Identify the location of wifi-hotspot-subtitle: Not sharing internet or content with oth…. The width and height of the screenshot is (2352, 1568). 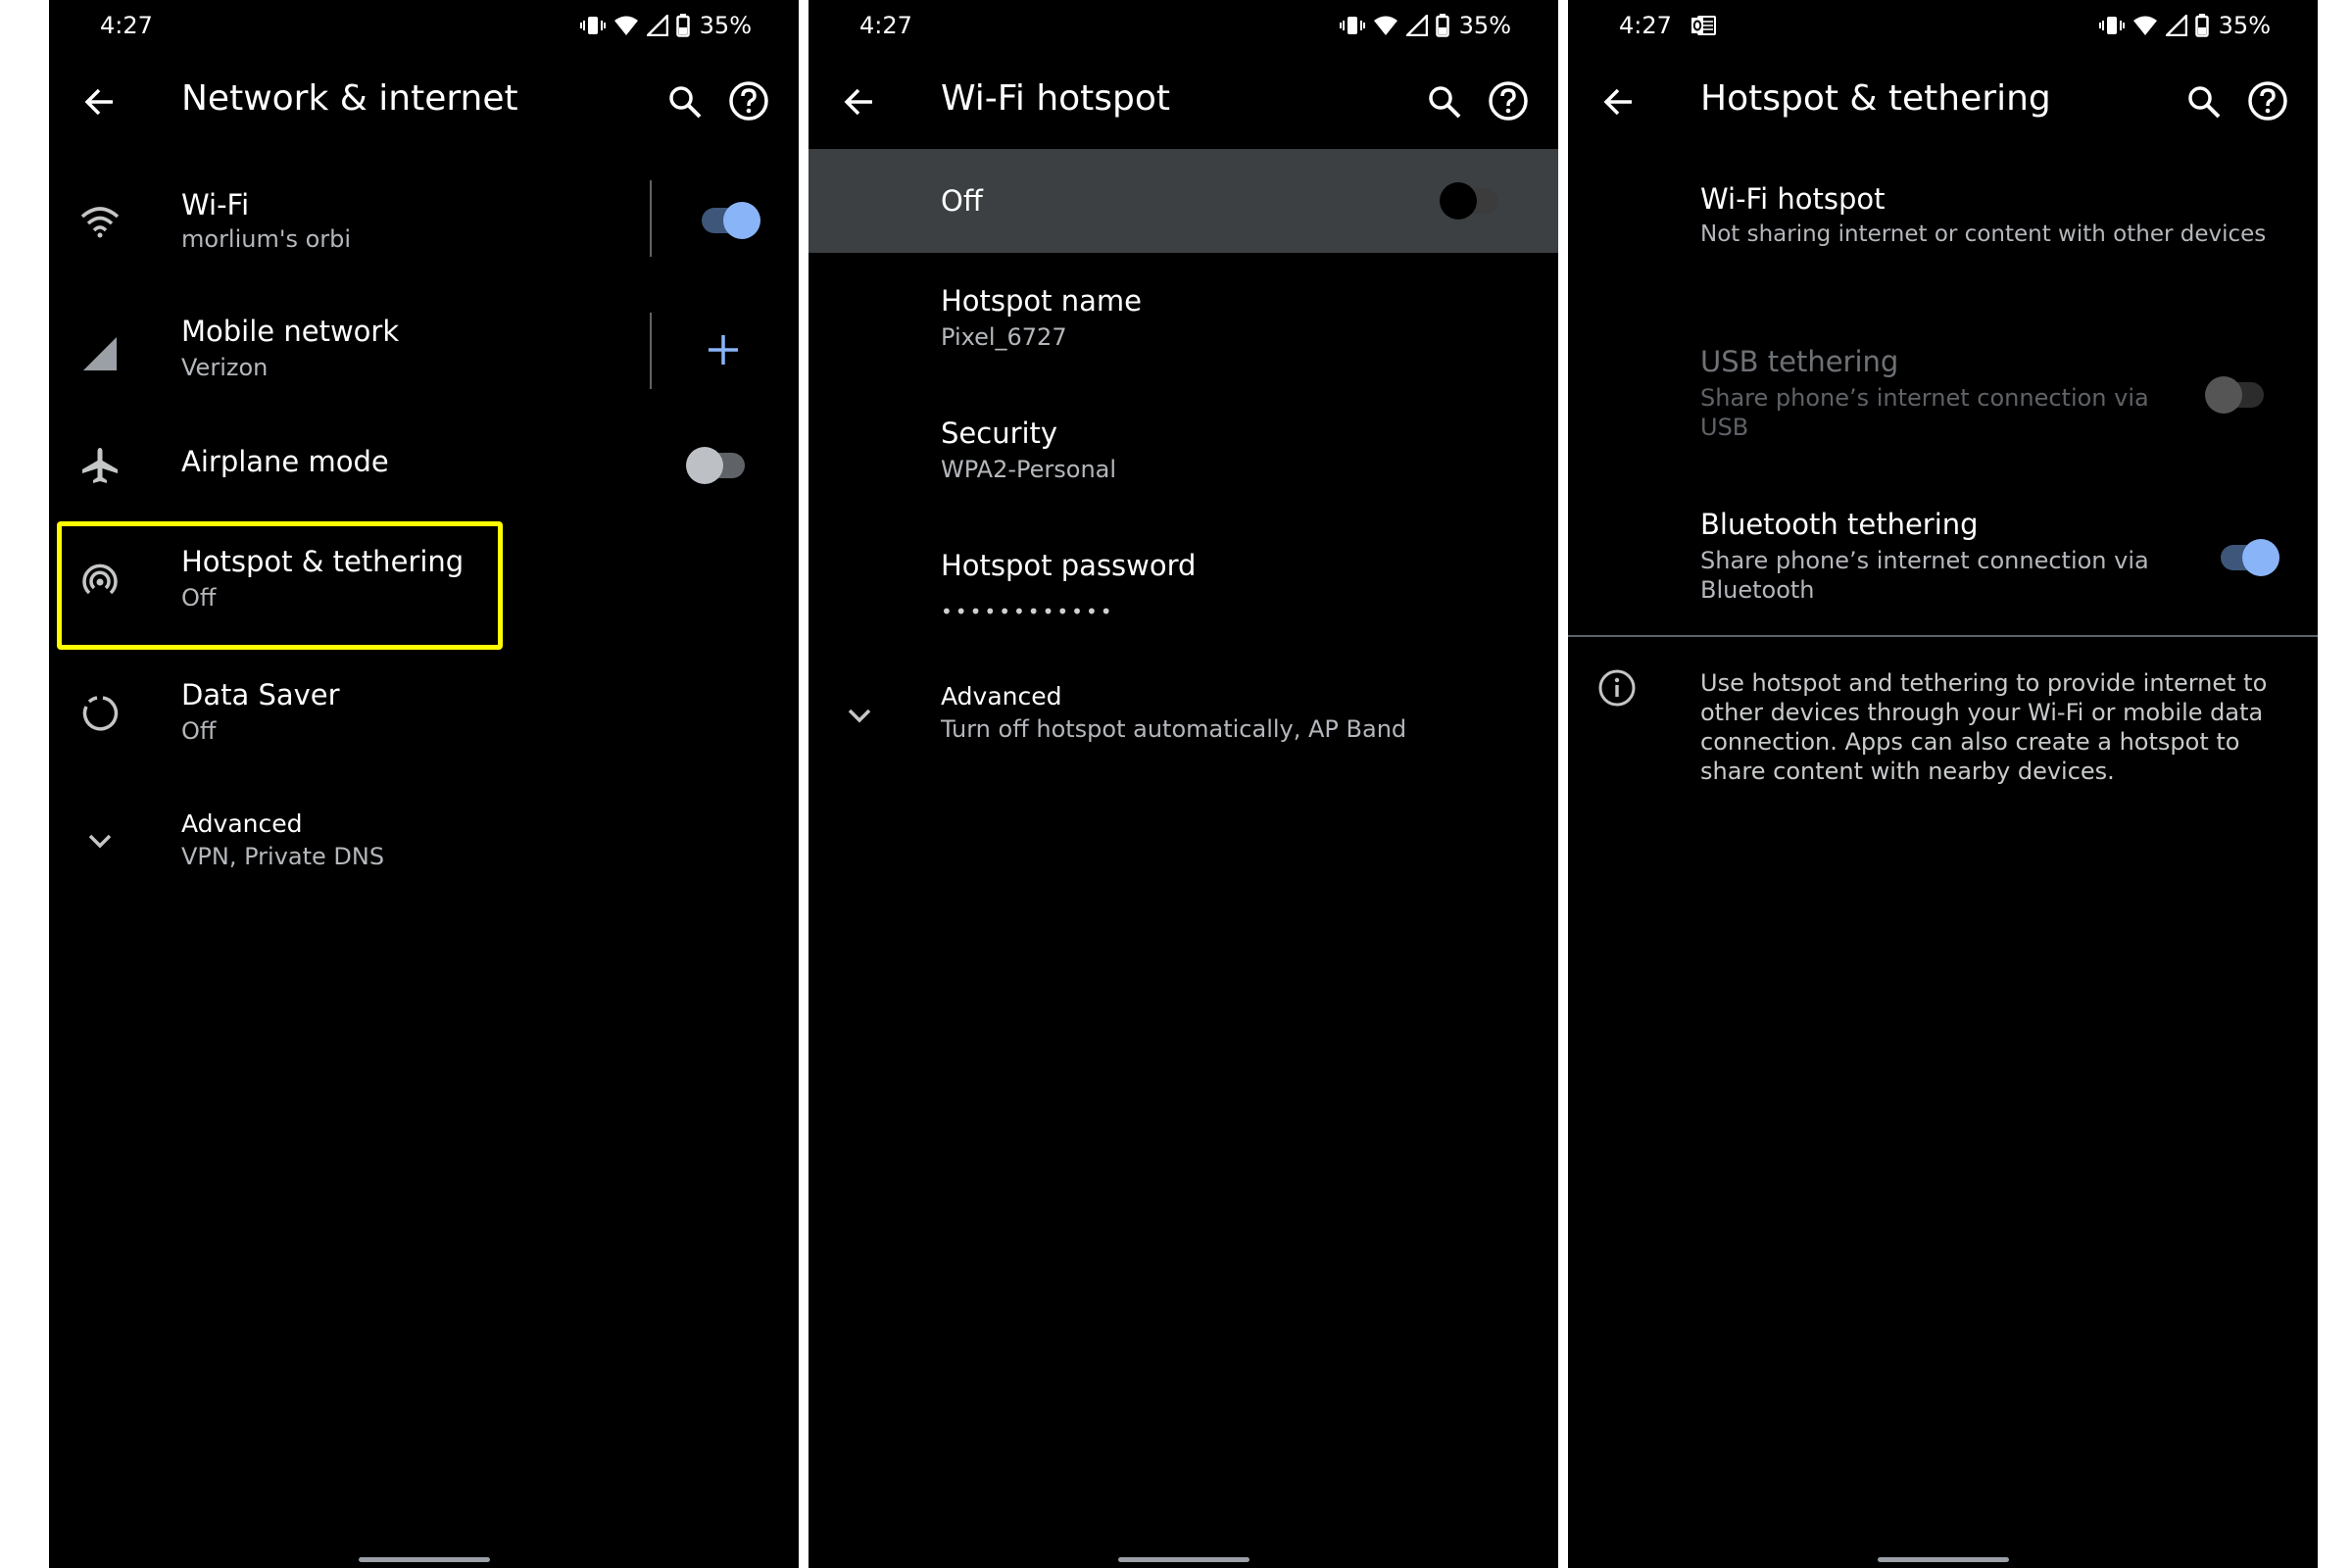
(1983, 234).